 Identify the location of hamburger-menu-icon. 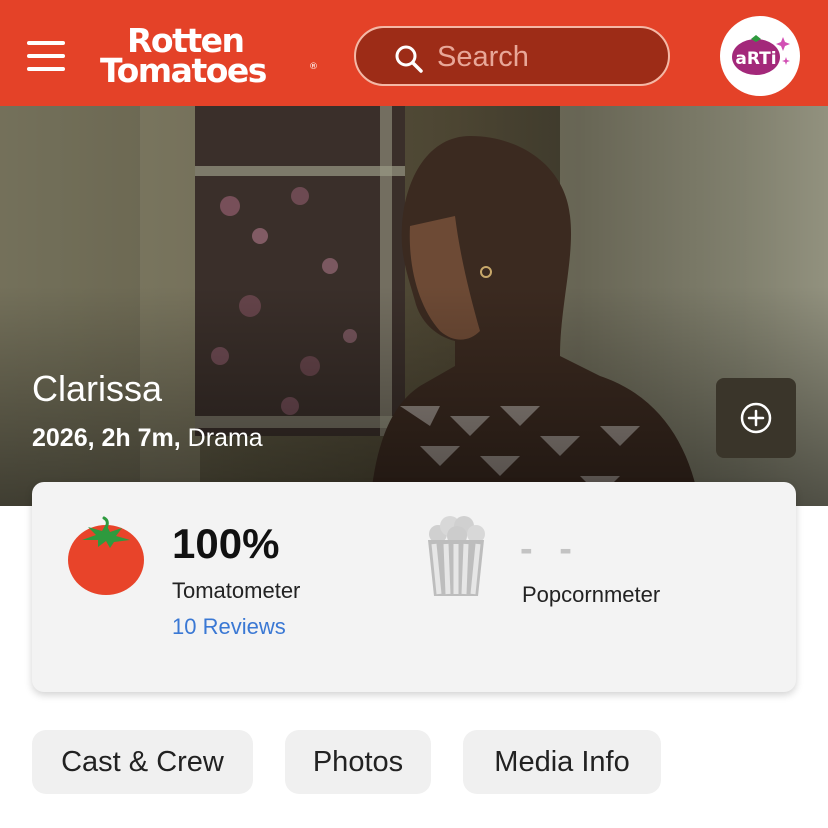
(46, 56).